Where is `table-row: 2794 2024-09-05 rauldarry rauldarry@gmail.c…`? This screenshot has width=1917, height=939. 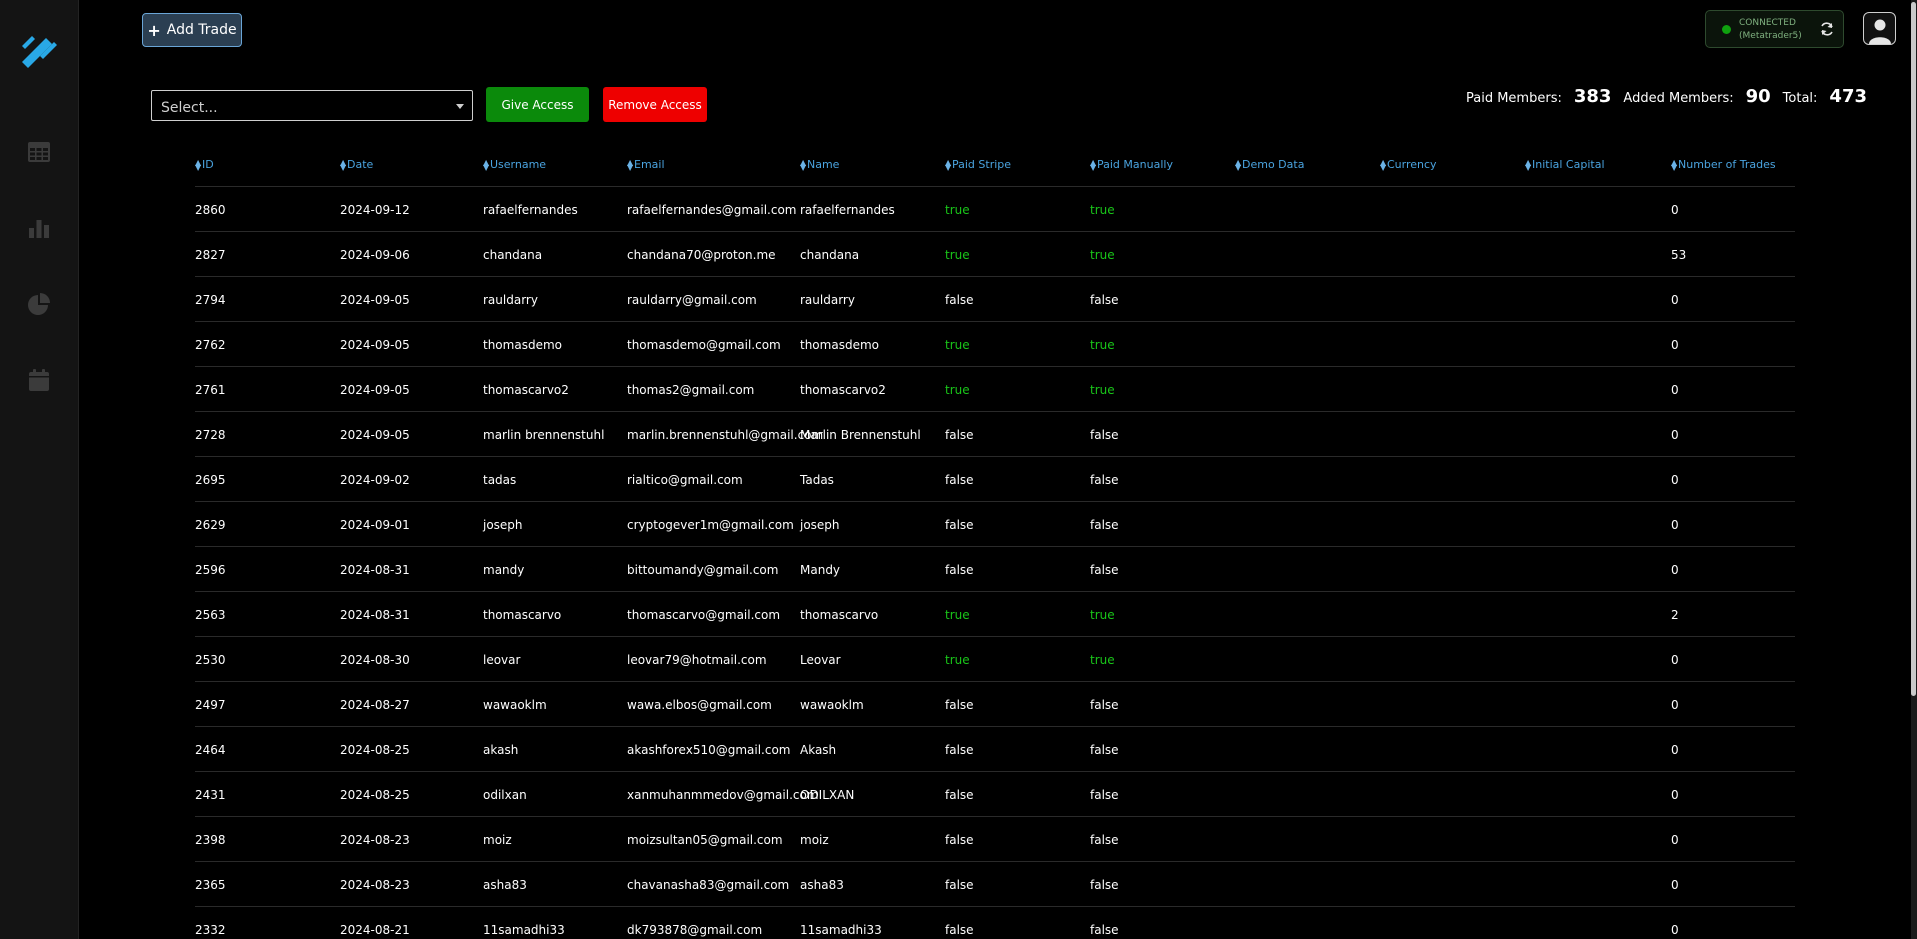
table-row: 2794 2024-09-05 rauldarry rauldarry@gmail.c… is located at coordinates (995, 299).